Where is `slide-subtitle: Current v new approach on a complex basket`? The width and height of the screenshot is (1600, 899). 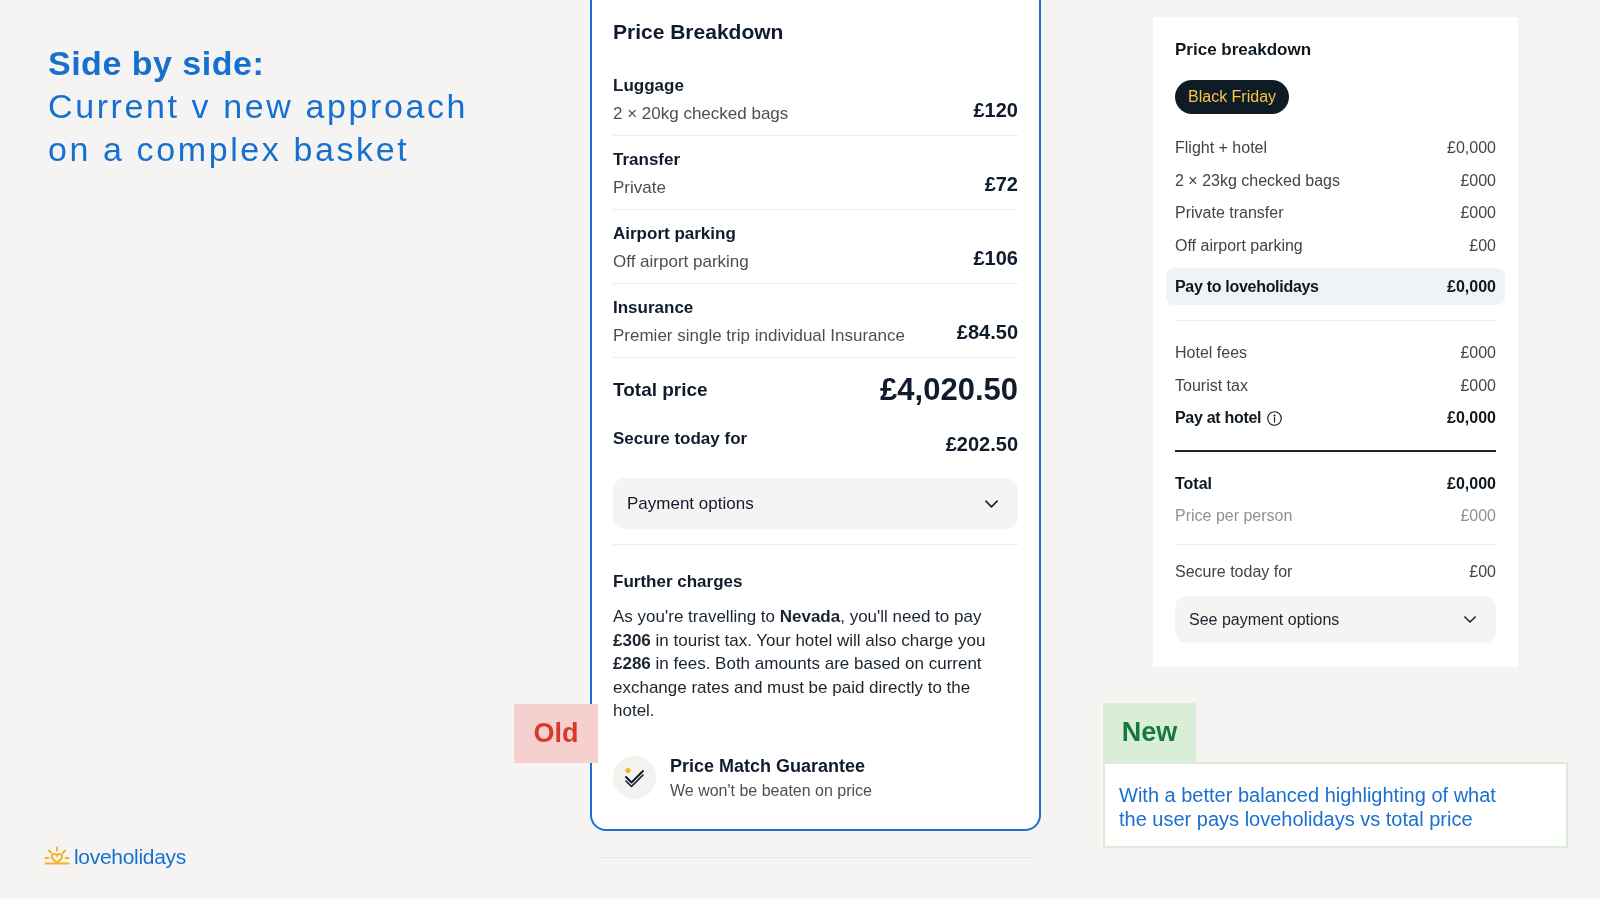
slide-subtitle: Current v new approach on a complex basket is located at coordinates (259, 128).